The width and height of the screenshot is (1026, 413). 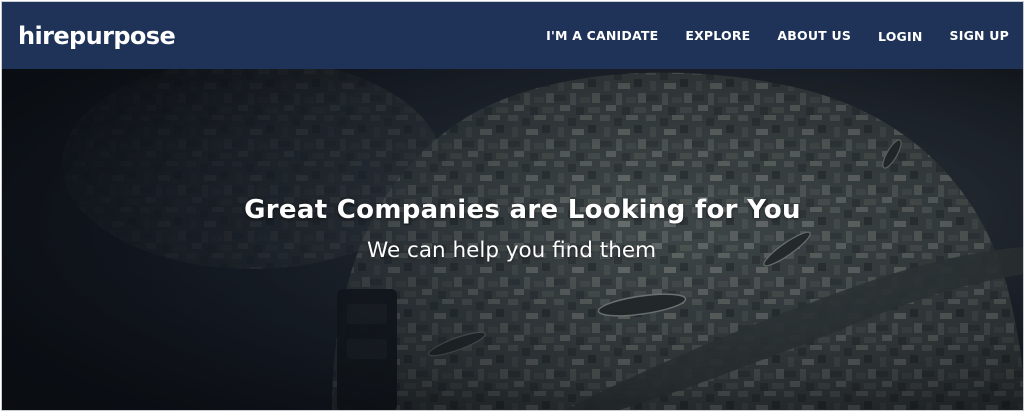 What do you see at coordinates (900, 37) in the screenshot?
I see `nav-item-login: LOGIN` at bounding box center [900, 37].